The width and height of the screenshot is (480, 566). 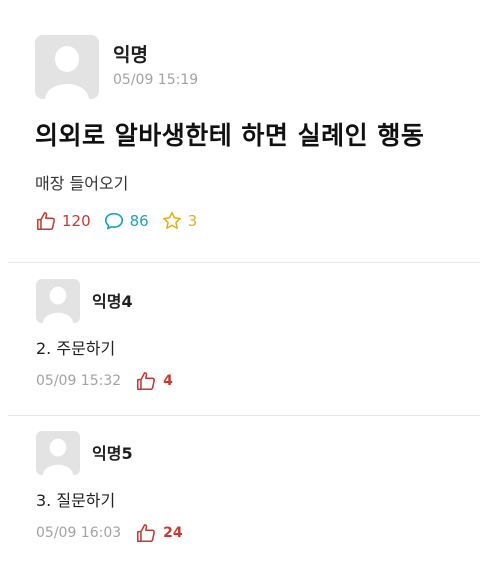 What do you see at coordinates (79, 381) in the screenshot?
I see `comment-timestamp: 05/09 15:32` at bounding box center [79, 381].